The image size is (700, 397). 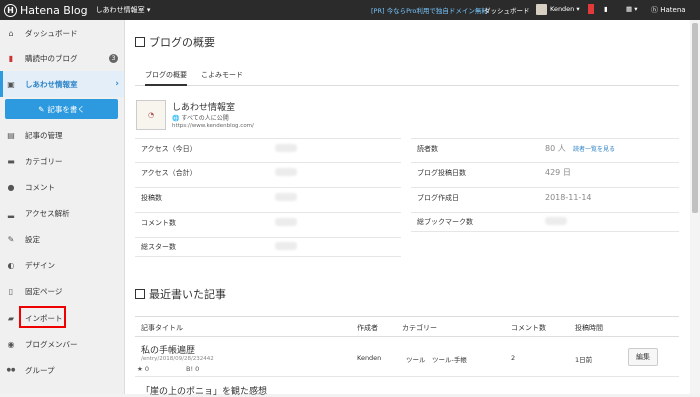 I want to click on write-article-button: ✎ 記事を書く, so click(x=61, y=109).